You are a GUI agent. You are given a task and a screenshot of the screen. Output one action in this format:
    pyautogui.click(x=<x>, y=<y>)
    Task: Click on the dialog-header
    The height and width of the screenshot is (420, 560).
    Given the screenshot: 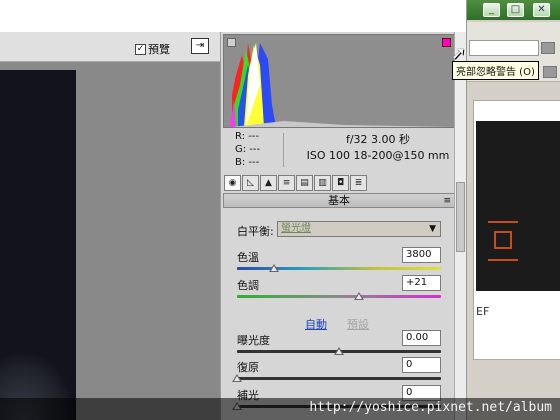 What is the action you would take?
    pyautogui.click(x=233, y=16)
    